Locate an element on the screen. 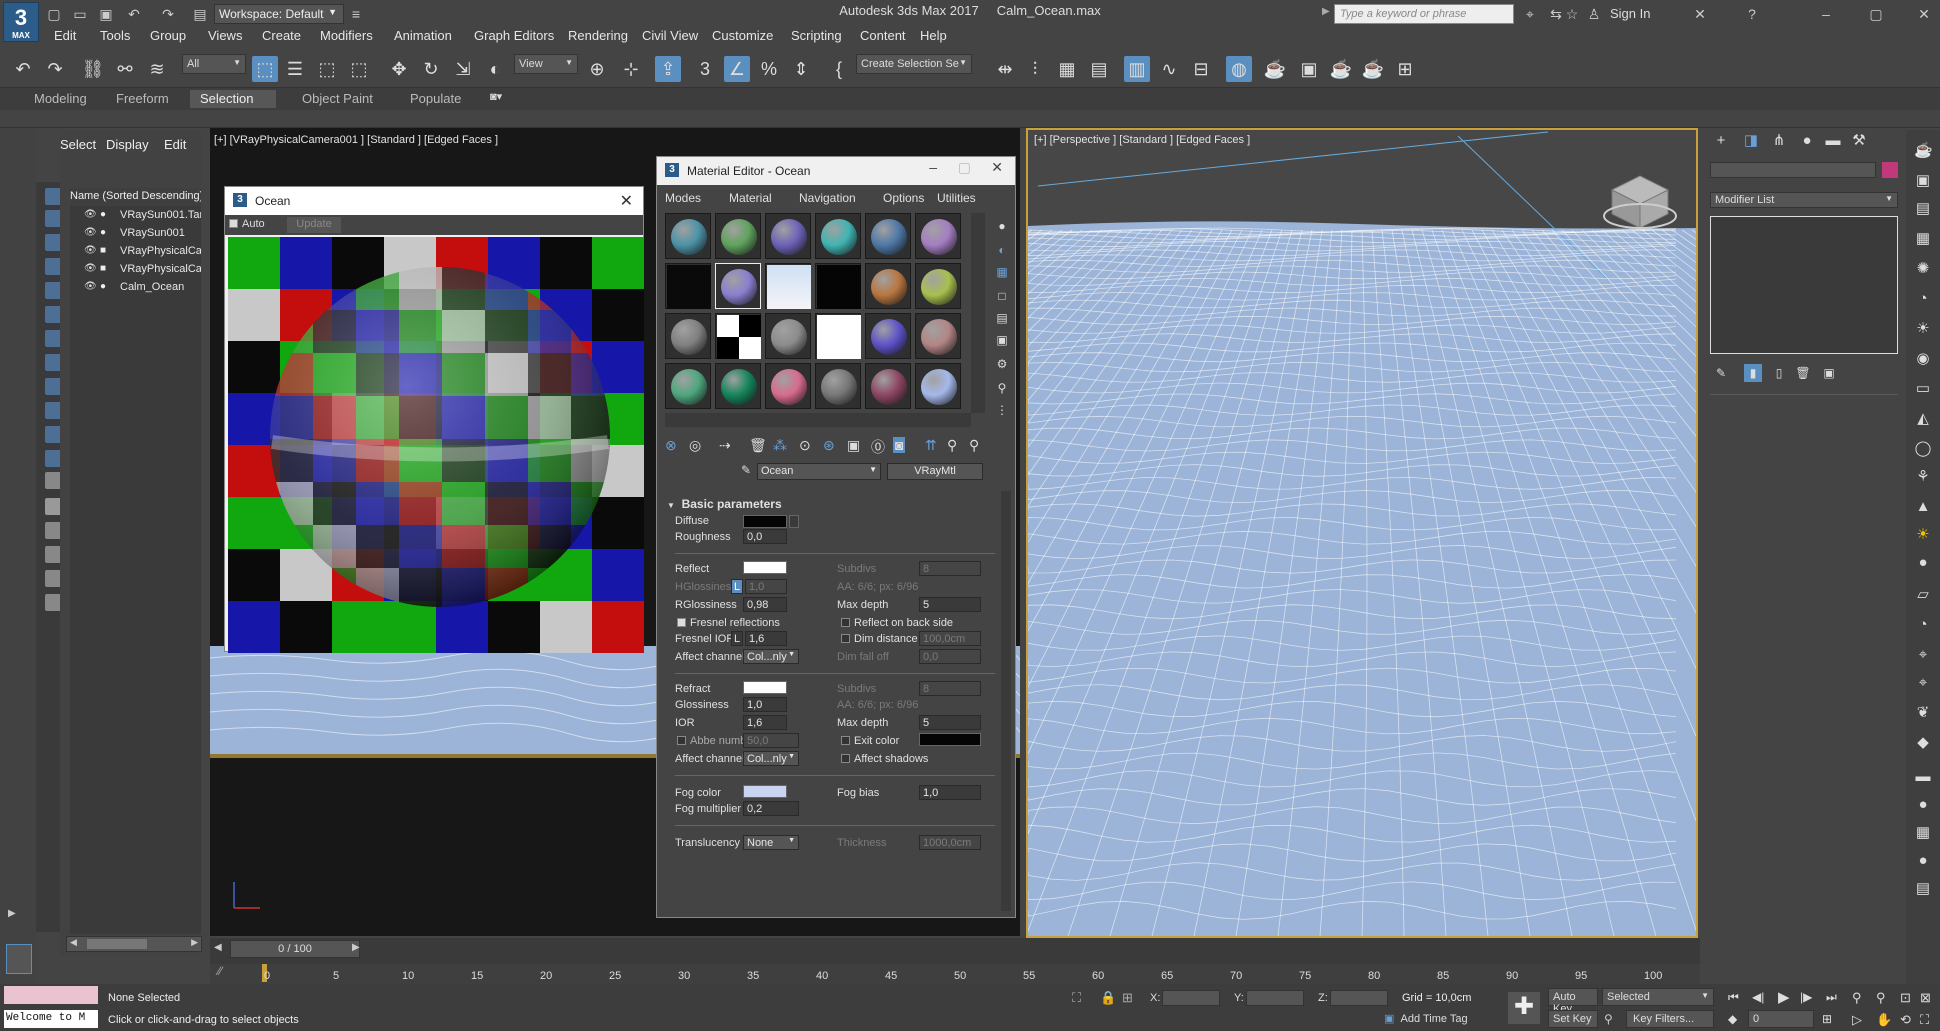 The height and width of the screenshot is (1031, 1940). go-to-parent-icon: ⇈ is located at coordinates (931, 445).